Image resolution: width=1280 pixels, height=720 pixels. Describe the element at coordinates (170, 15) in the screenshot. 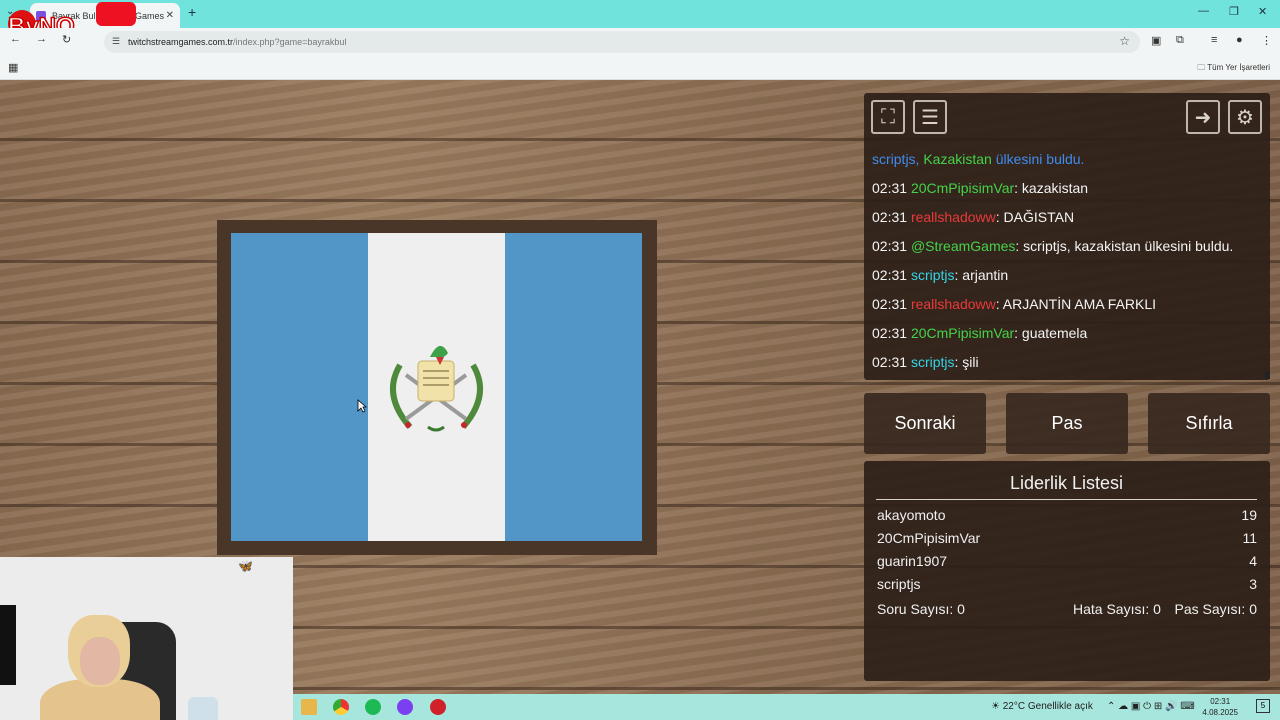

I see `close-tab-icon: ✕` at that location.